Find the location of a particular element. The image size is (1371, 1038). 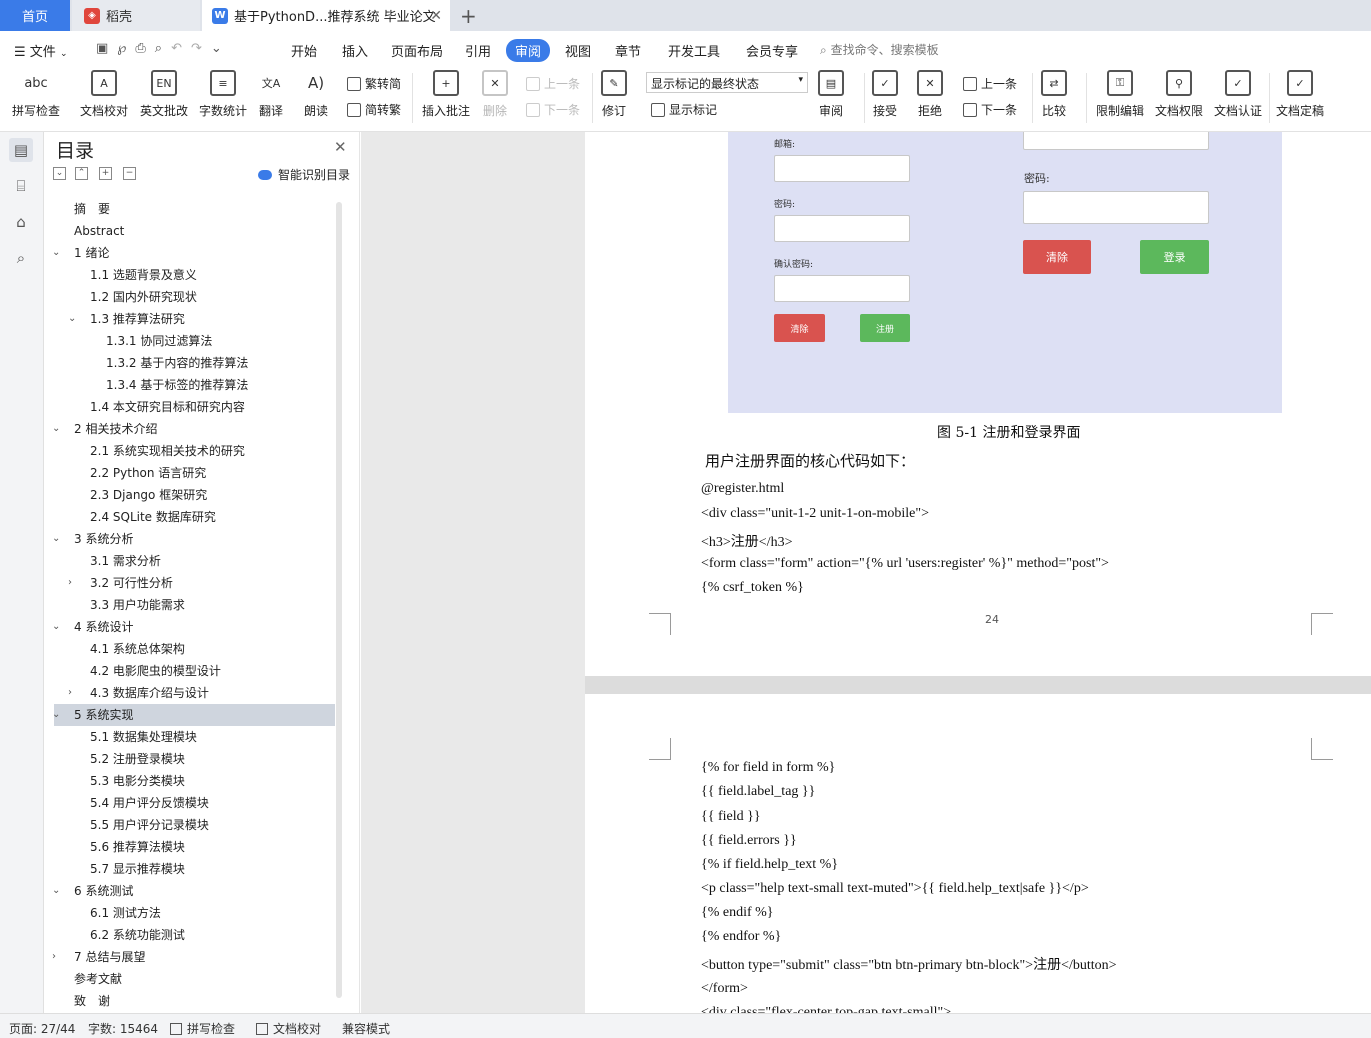

toc-item: 5.6 推荐算法模块 is located at coordinates (194, 847).